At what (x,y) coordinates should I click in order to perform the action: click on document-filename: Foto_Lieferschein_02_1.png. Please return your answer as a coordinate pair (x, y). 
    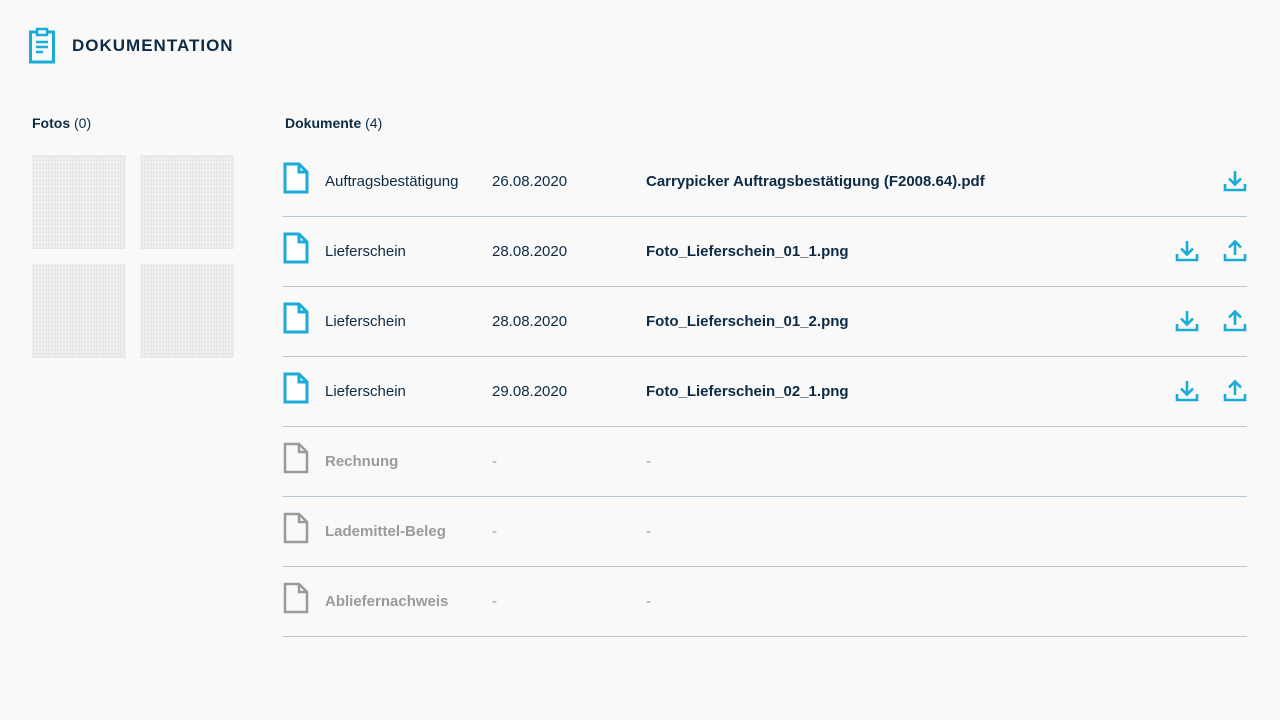
    Looking at the image, I should click on (747, 391).